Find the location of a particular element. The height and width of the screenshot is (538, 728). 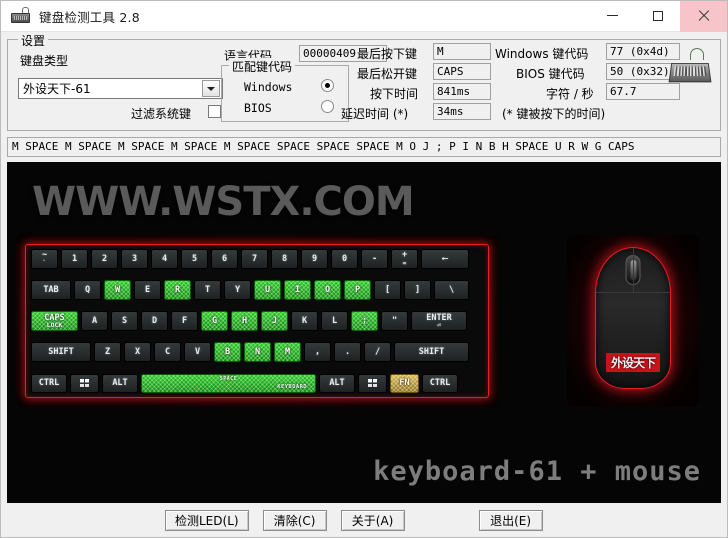

key-label: I is located at coordinates (297, 289).